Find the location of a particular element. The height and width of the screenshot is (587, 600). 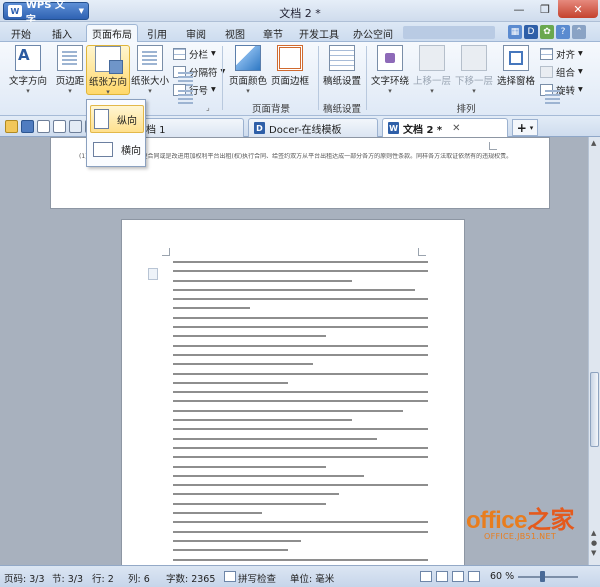

select-browse-icon: ● is located at coordinates (594, 543).